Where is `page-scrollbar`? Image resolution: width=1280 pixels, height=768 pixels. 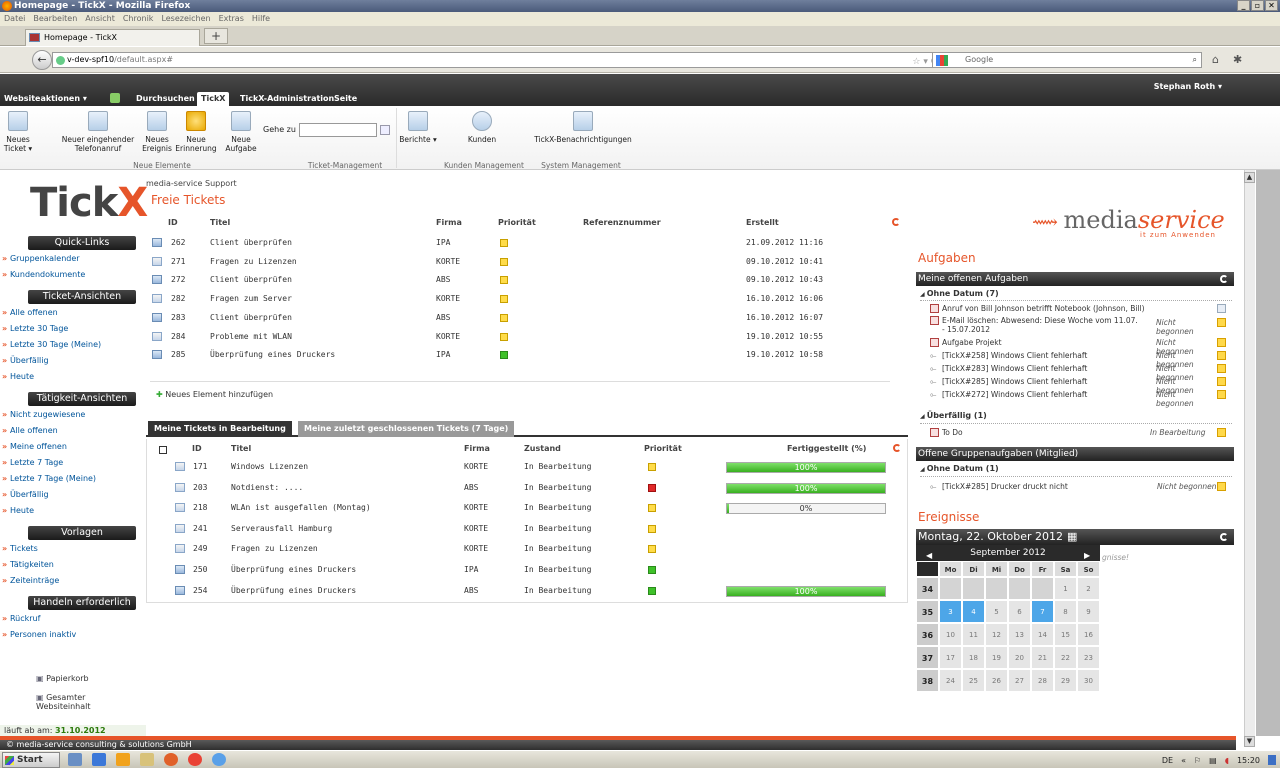
page-scrollbar is located at coordinates (1249, 453).